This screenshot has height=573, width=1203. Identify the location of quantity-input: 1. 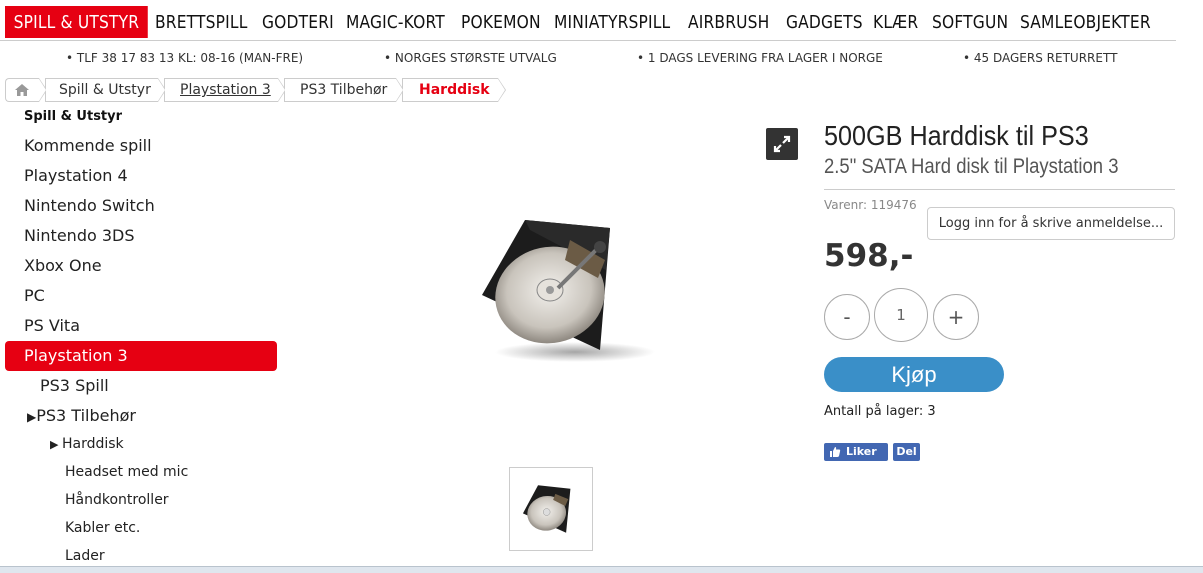
(901, 315).